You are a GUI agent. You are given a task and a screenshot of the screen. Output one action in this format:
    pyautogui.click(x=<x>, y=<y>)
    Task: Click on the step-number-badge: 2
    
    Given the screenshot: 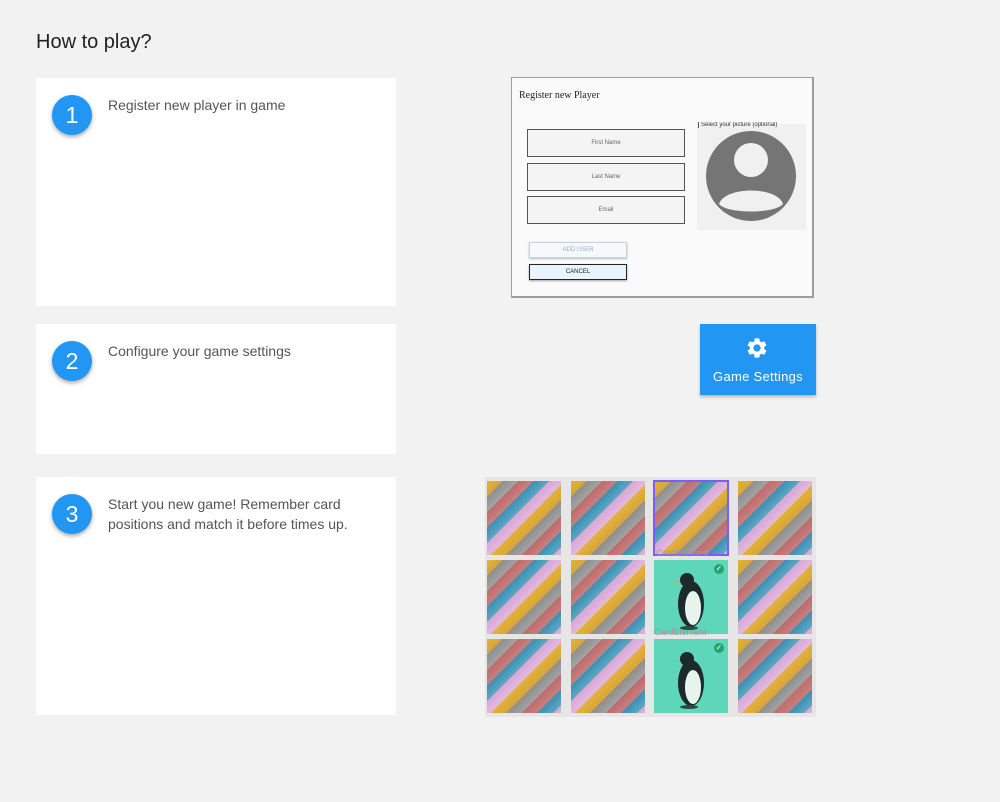 What is the action you would take?
    pyautogui.click(x=72, y=361)
    